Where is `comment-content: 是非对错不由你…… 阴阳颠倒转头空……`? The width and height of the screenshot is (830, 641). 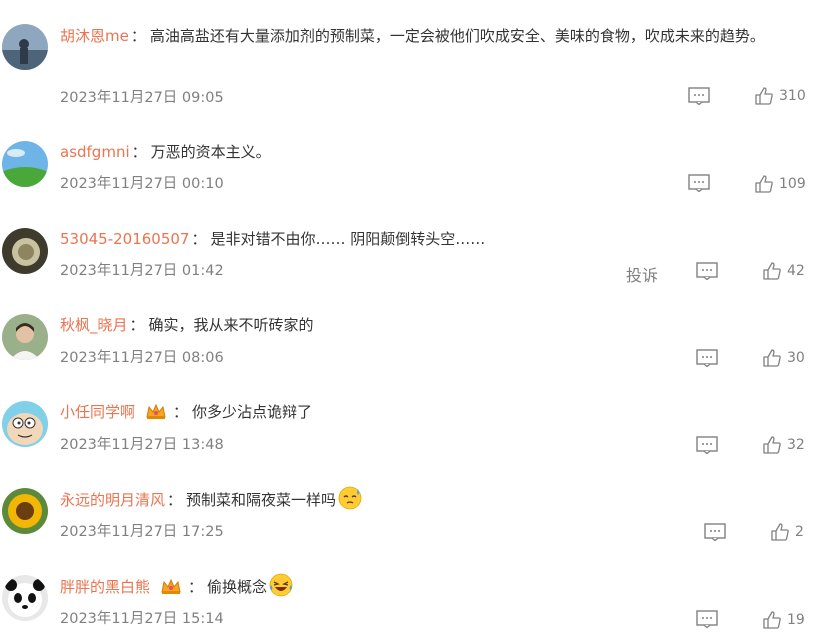 comment-content: 是非对错不由你…… 阴阳颠倒转头空…… is located at coordinates (348, 239).